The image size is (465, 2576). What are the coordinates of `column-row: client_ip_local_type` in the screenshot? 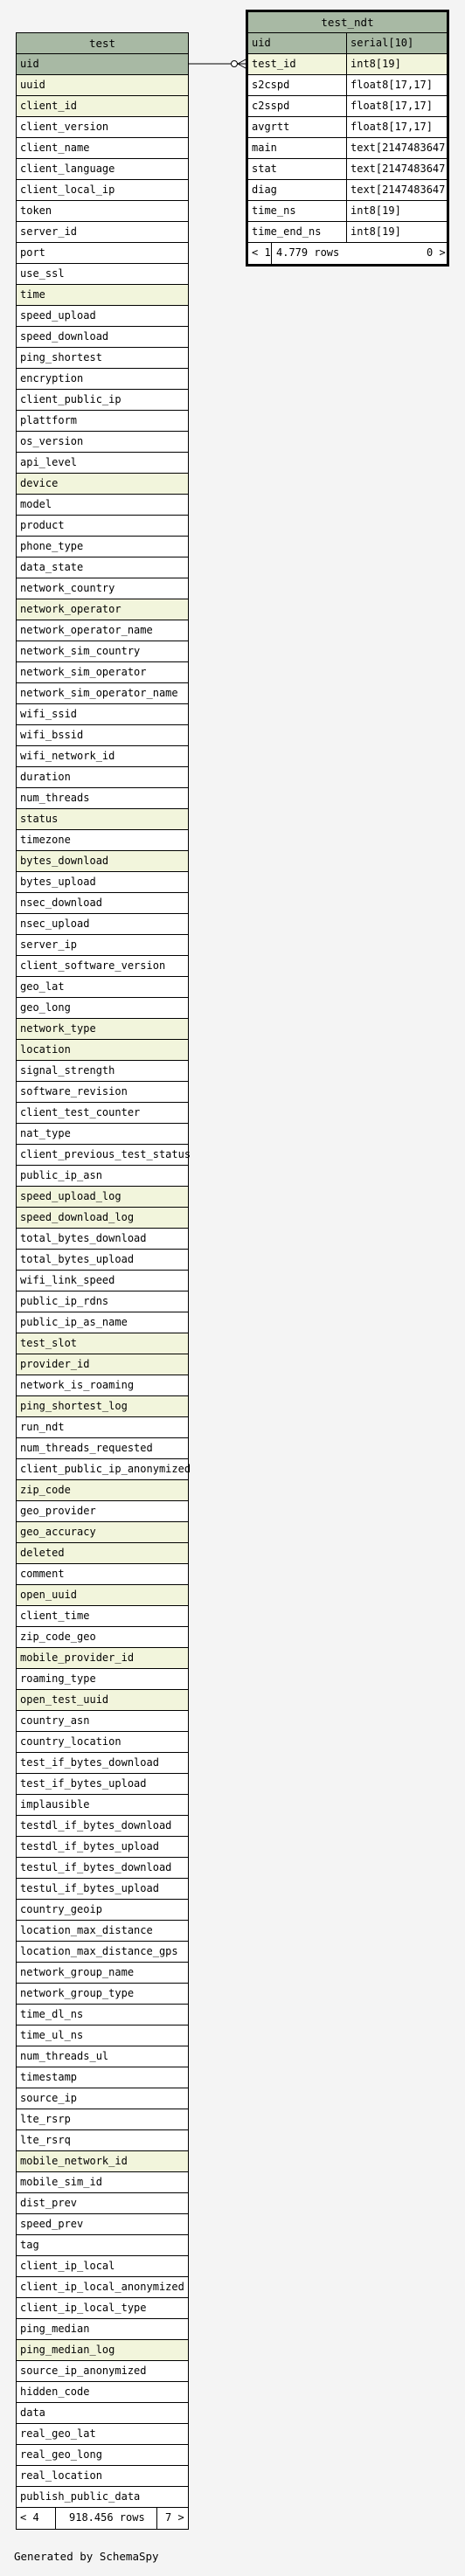 It's located at (102, 2308).